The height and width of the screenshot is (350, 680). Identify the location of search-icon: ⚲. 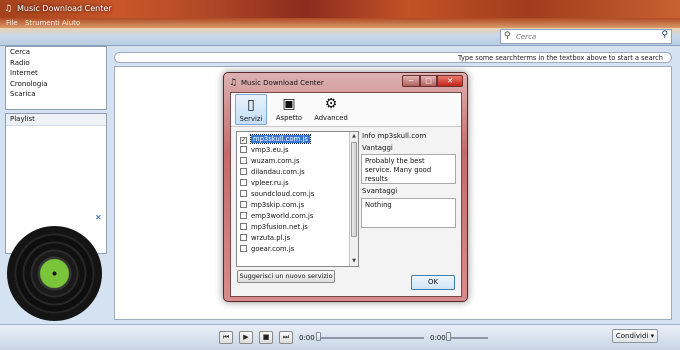
(507, 36).